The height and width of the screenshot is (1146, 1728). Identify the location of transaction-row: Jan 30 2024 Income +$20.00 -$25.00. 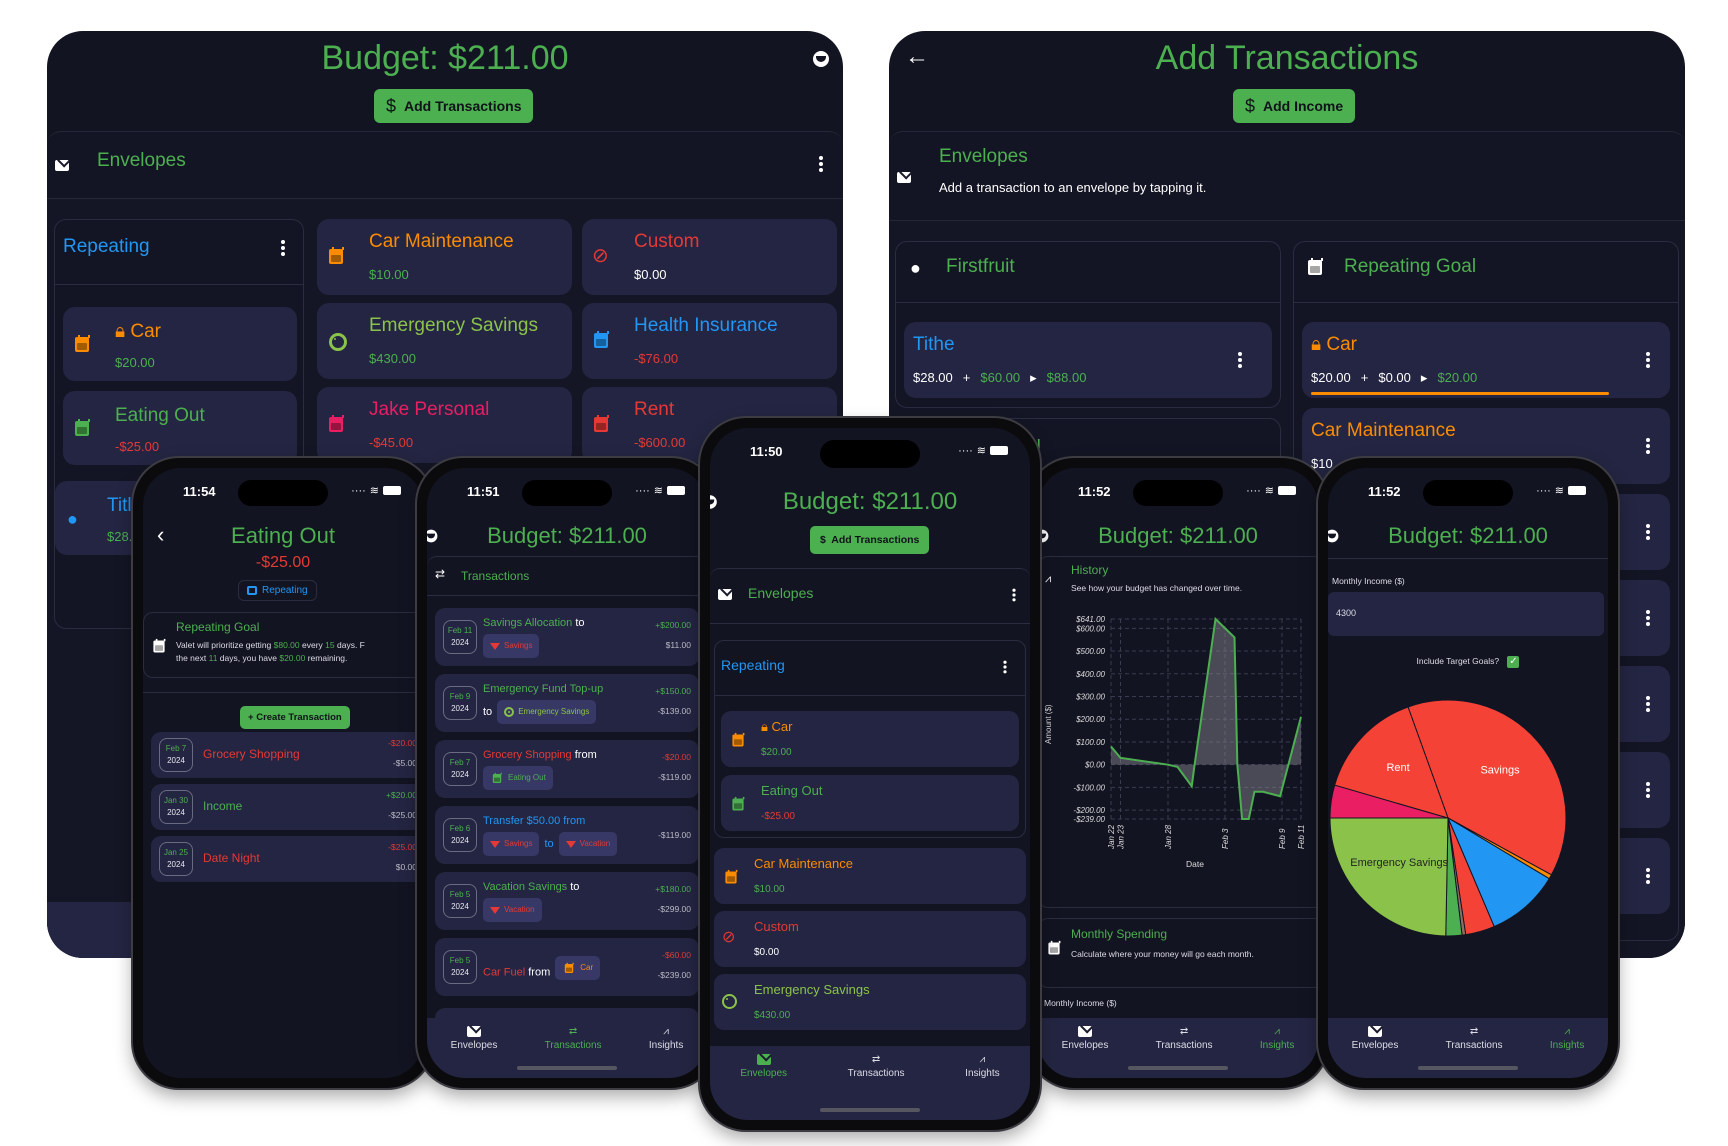
(287, 807).